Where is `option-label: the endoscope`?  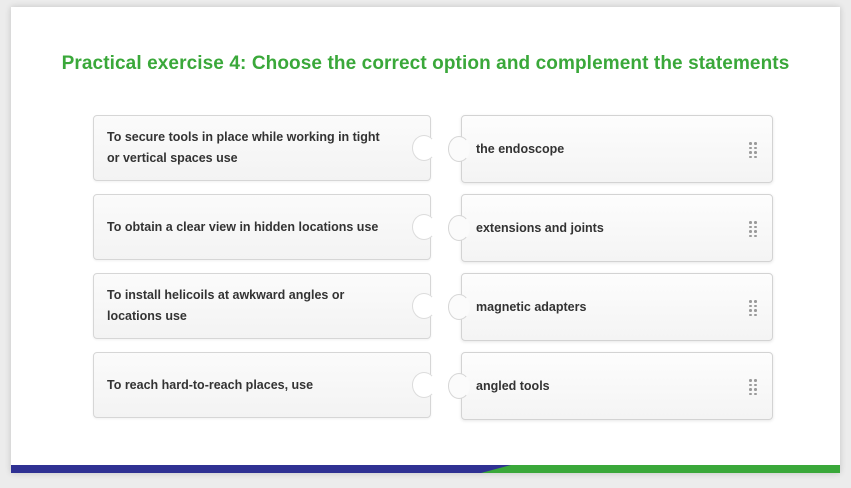
option-label: the endoscope is located at coordinates (520, 149).